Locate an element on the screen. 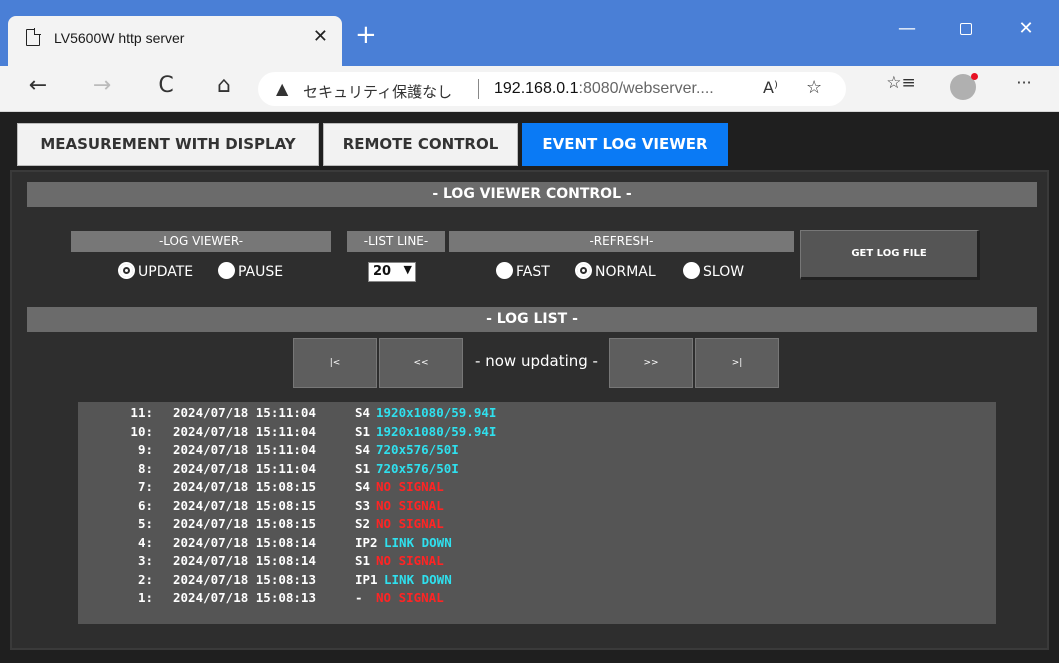  tab-measurement-with-display: MEASUREMENT WITH DISPLAY is located at coordinates (168, 144).